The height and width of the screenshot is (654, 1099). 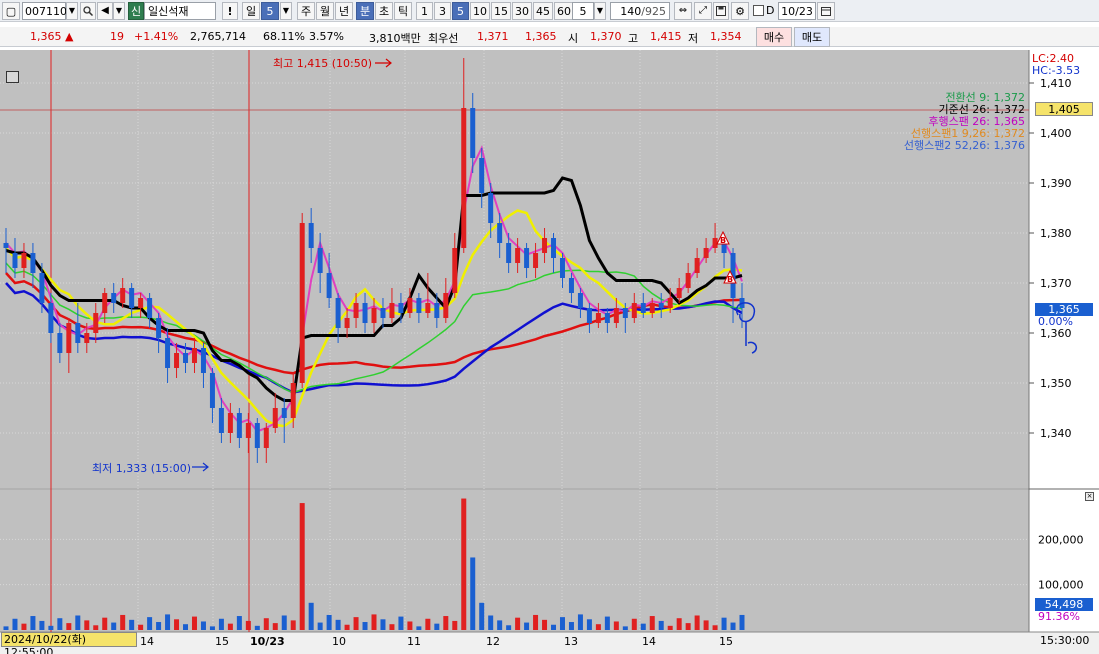 What do you see at coordinates (1061, 585) in the screenshot?
I see `volume-tick-label: 100,000` at bounding box center [1061, 585].